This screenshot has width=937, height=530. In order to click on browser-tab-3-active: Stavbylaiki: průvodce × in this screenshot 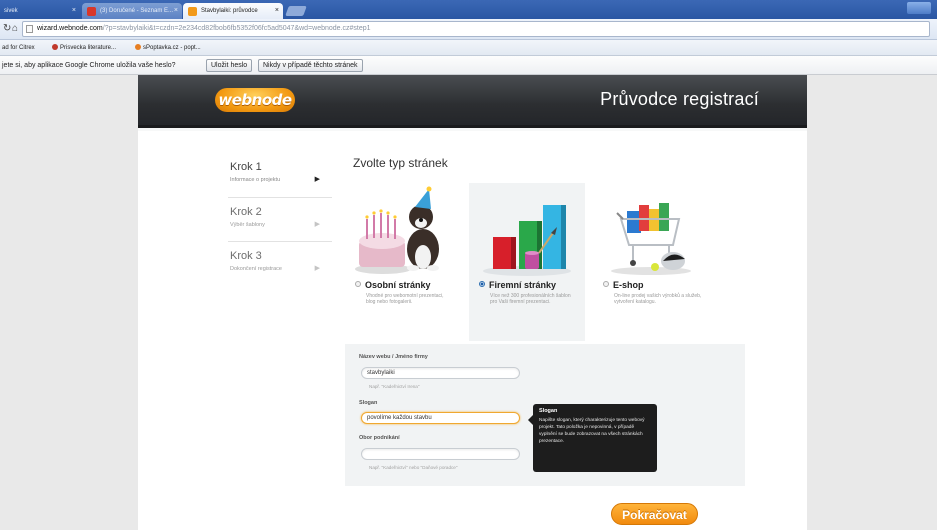, I will do `click(233, 11)`.